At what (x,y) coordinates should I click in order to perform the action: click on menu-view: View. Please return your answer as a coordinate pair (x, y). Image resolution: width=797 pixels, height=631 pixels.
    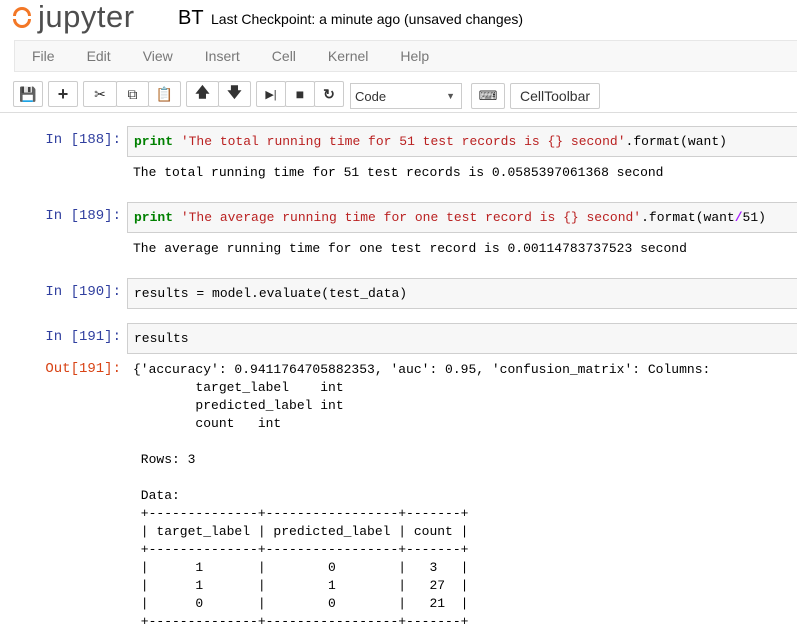
    Looking at the image, I should click on (158, 56).